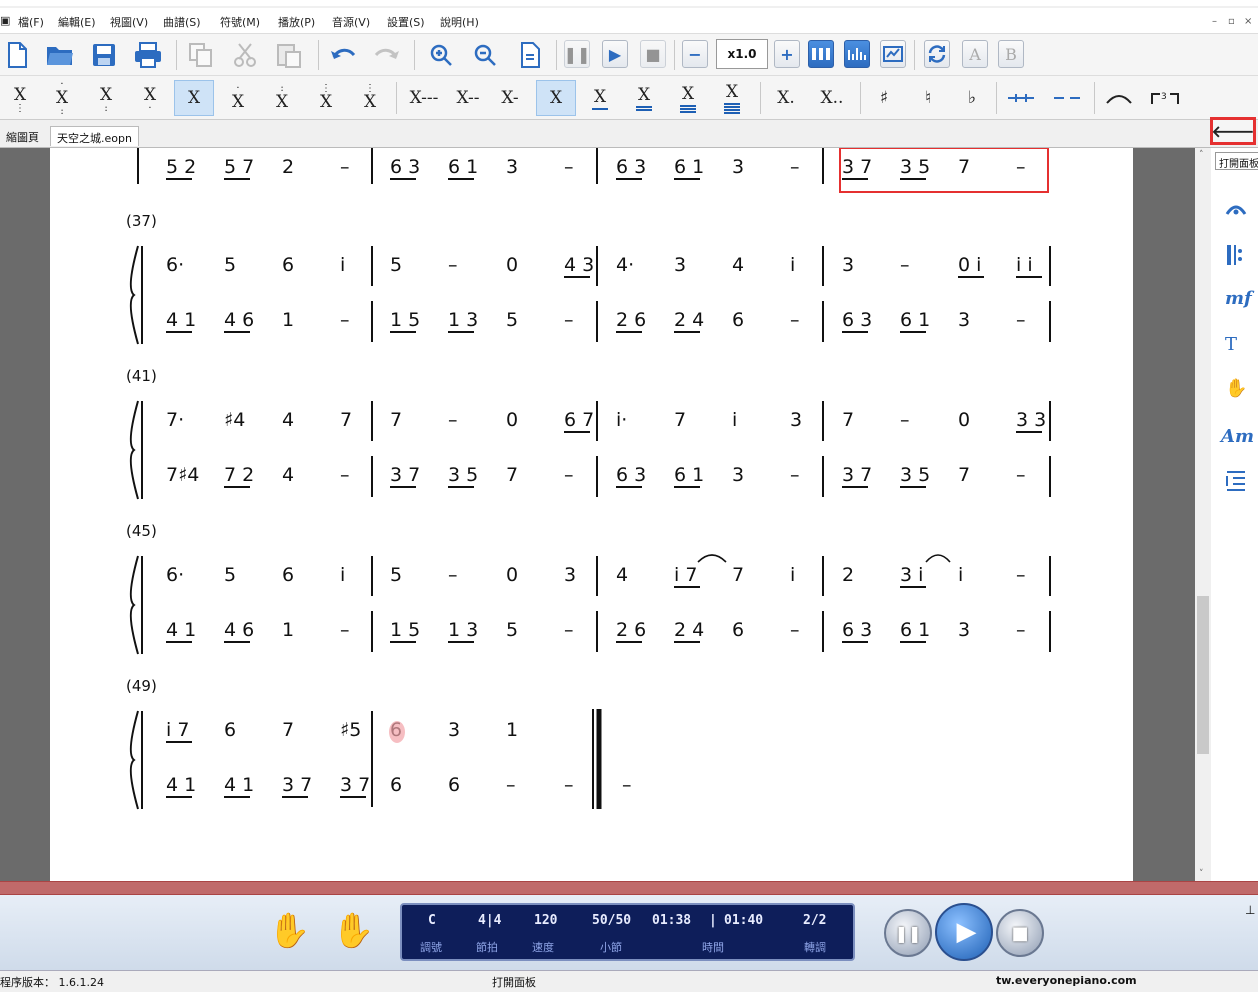 The image size is (1258, 992). I want to click on scroll-up-icon: ˄, so click(1201, 155).